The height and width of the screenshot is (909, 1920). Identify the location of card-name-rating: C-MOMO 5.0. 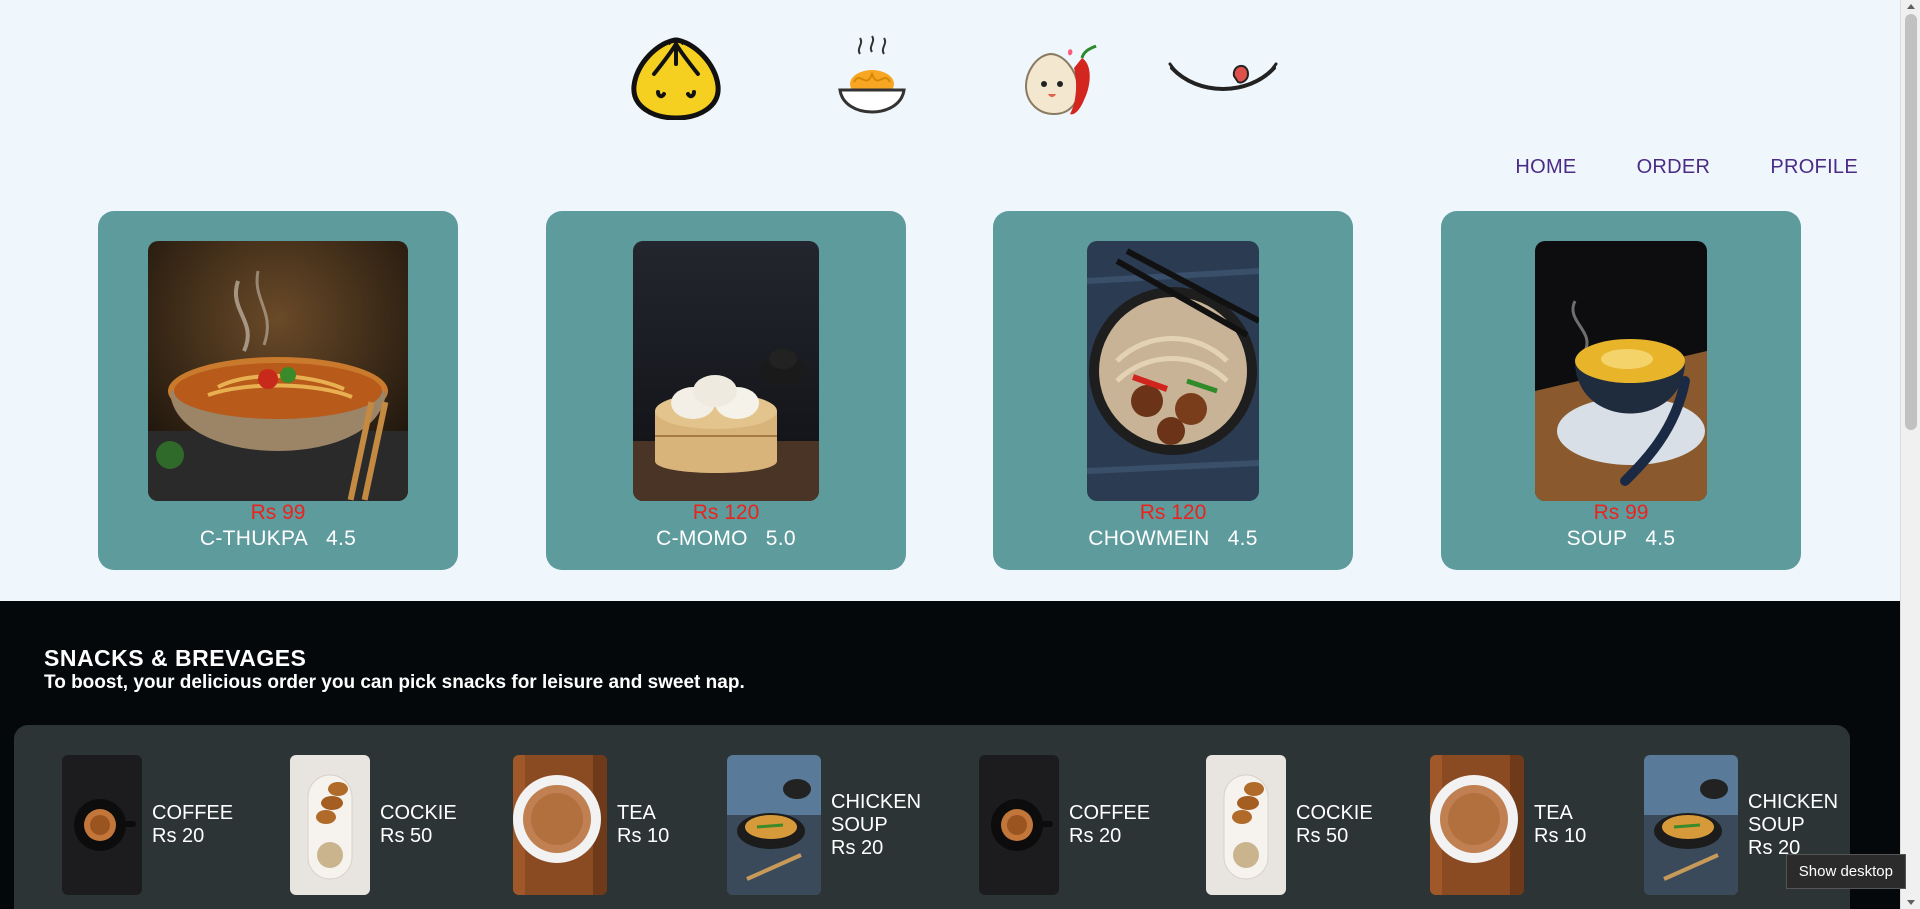
(726, 539).